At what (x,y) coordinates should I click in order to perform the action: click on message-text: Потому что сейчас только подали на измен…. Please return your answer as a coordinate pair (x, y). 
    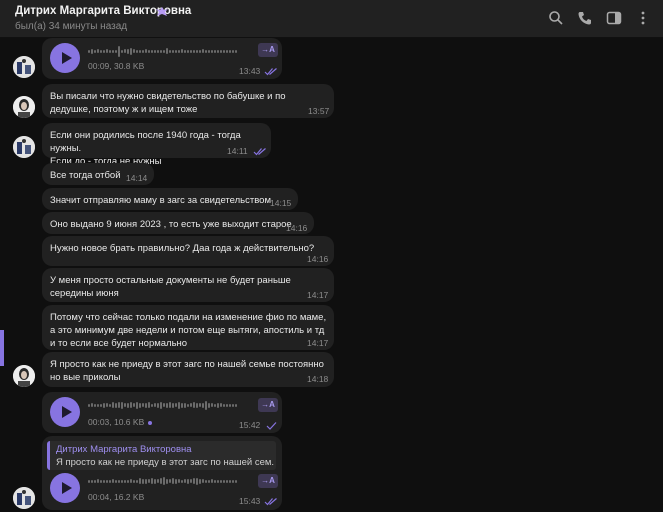
    Looking at the image, I should click on (188, 330).